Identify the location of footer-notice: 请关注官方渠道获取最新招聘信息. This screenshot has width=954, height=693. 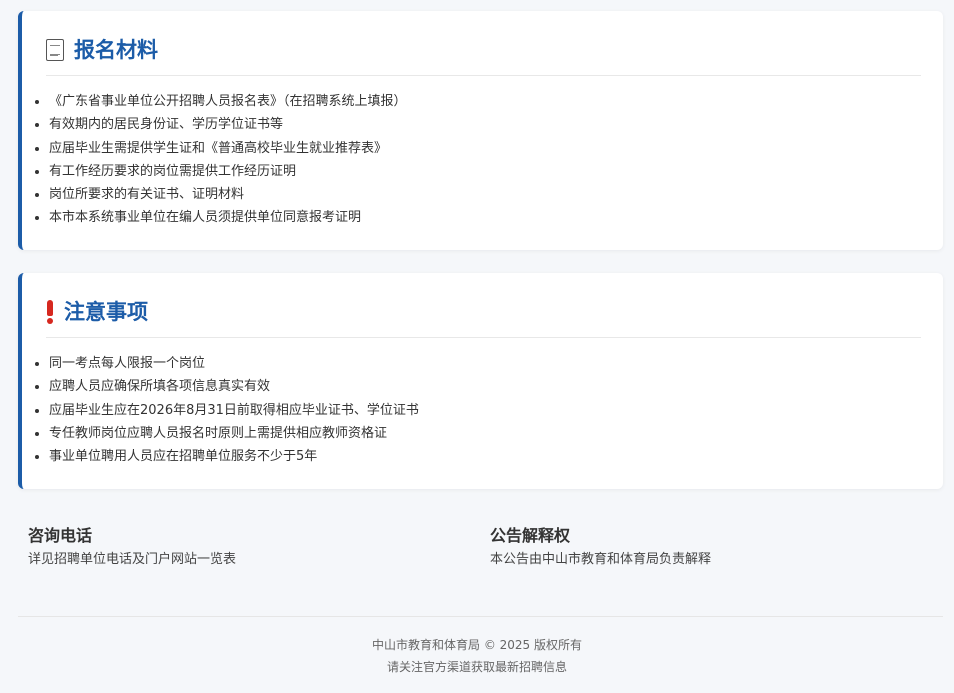
(476, 667).